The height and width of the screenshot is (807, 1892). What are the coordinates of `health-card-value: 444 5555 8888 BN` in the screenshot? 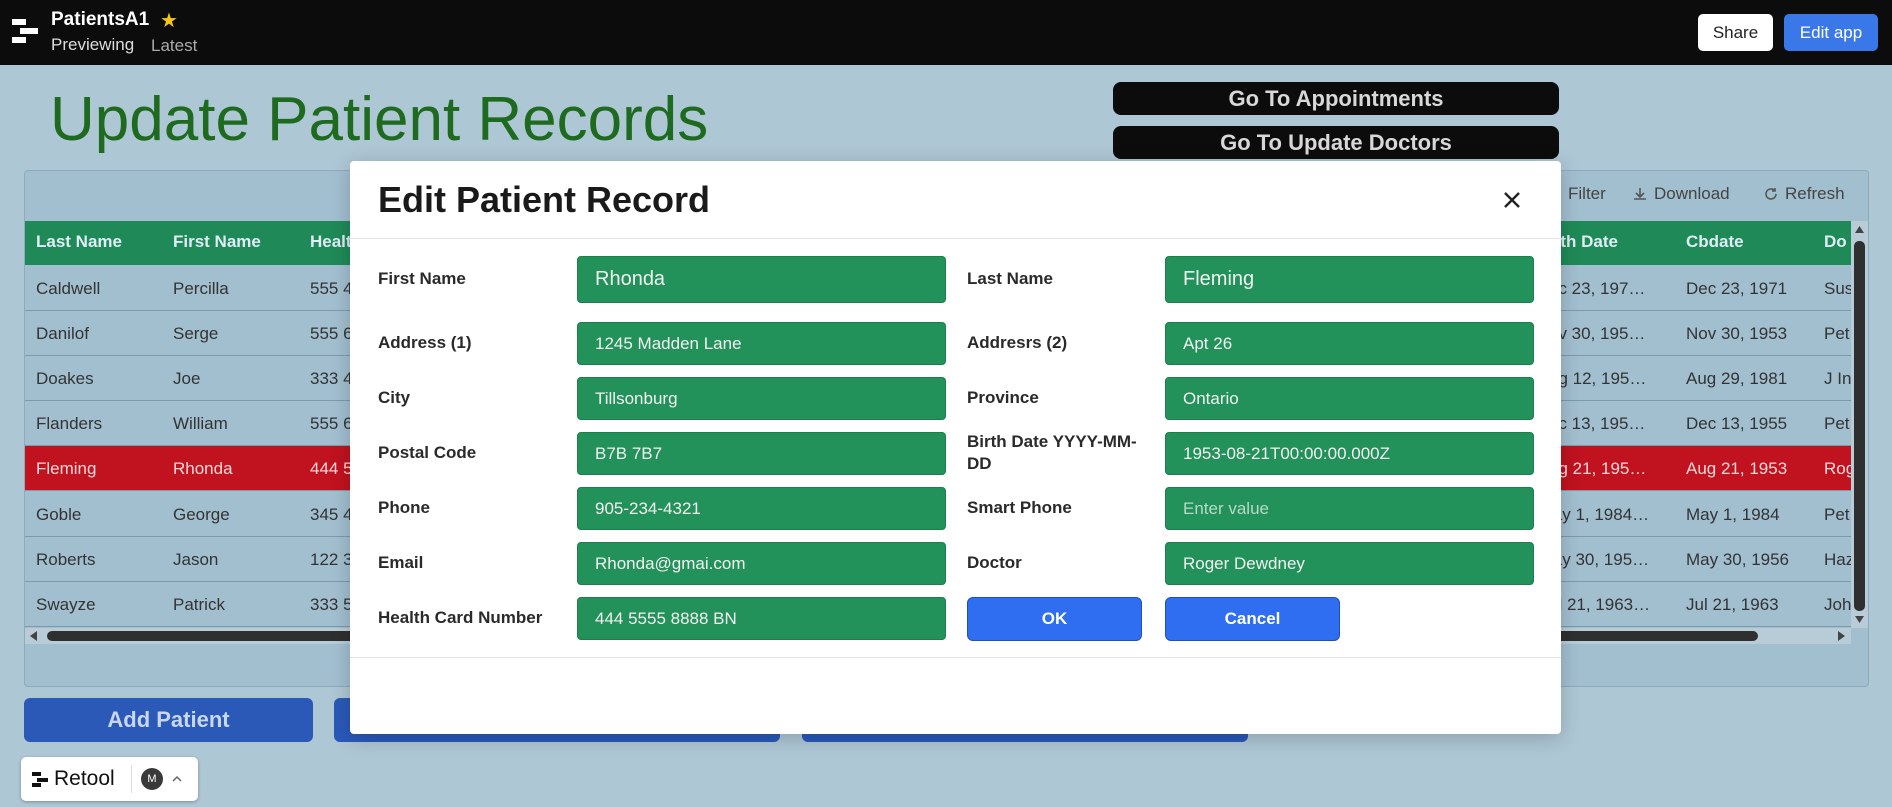 It's located at (666, 618).